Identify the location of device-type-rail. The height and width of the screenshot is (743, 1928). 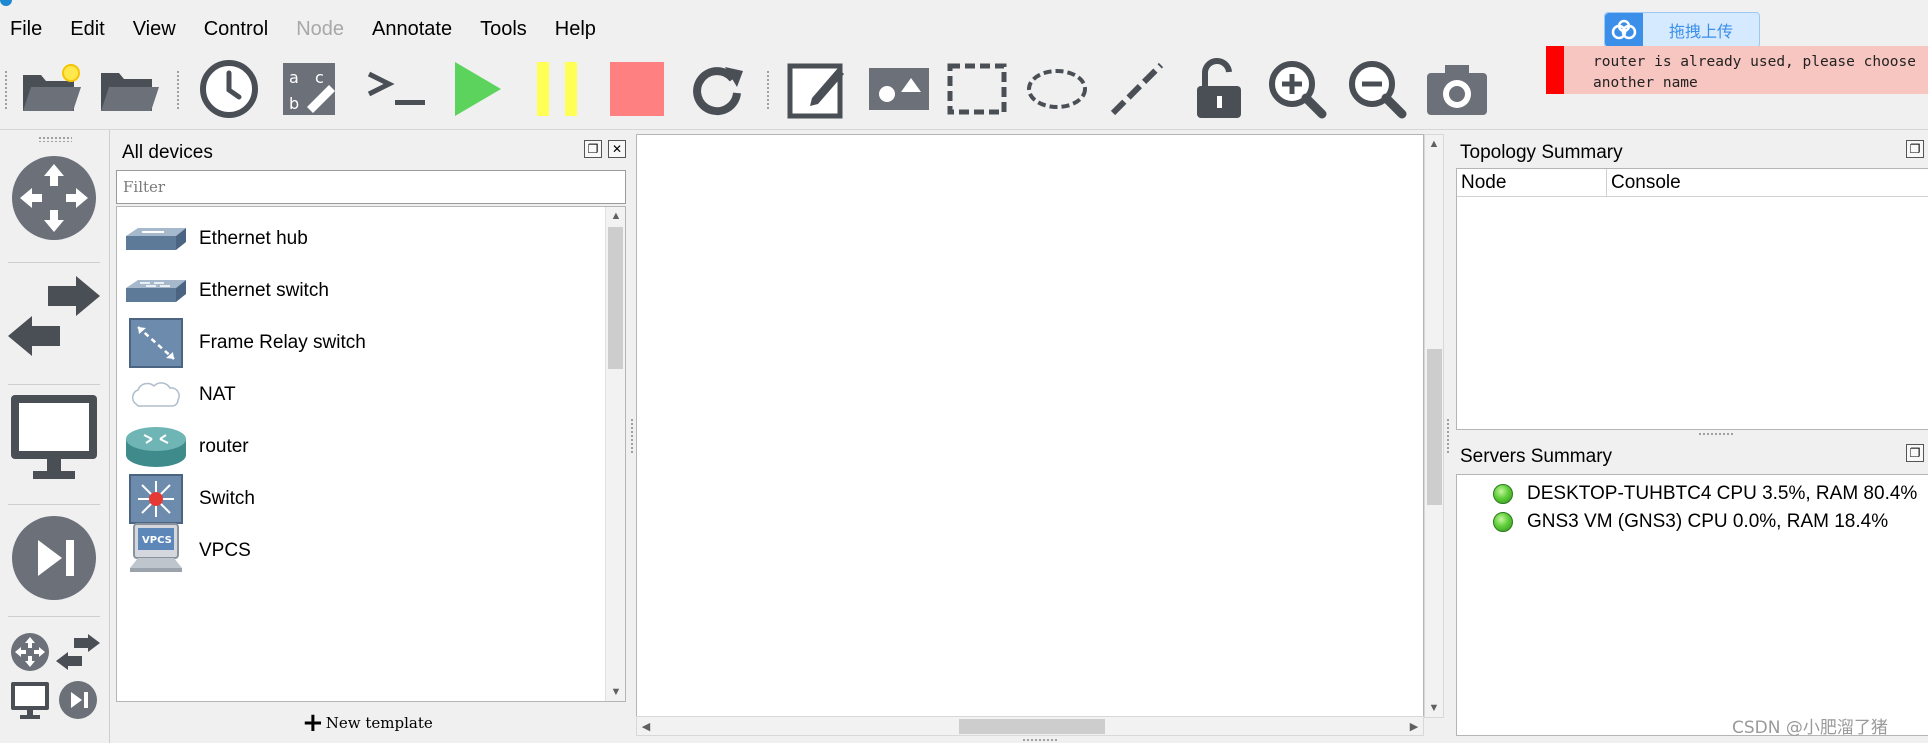
(55, 436).